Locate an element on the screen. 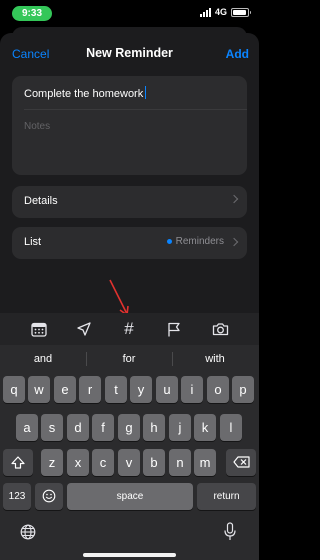 This screenshot has height=560, width=320. list-value: Reminders is located at coordinates (199, 241).